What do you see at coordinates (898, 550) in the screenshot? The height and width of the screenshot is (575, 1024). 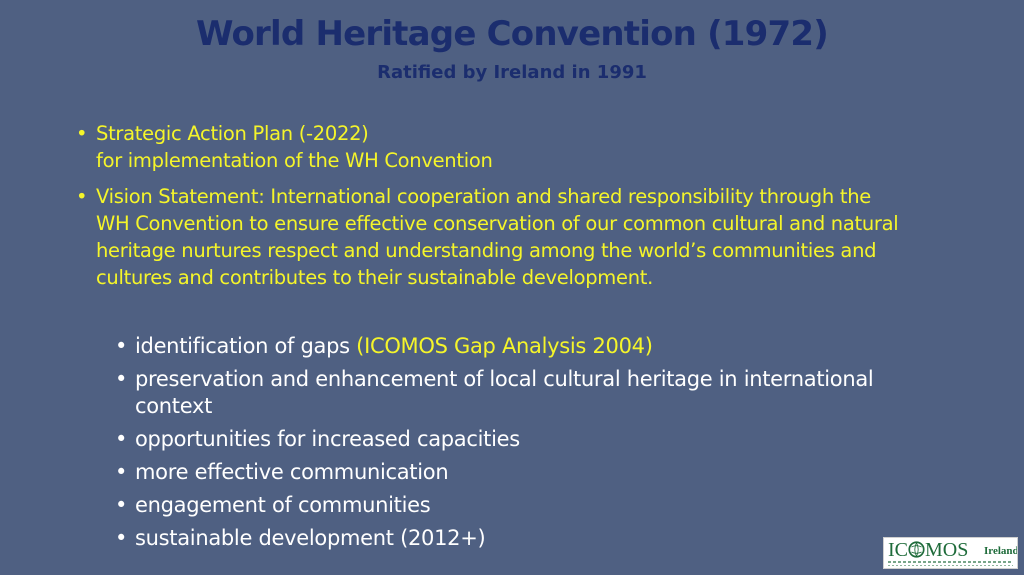 I see `logo-prefix: IC` at bounding box center [898, 550].